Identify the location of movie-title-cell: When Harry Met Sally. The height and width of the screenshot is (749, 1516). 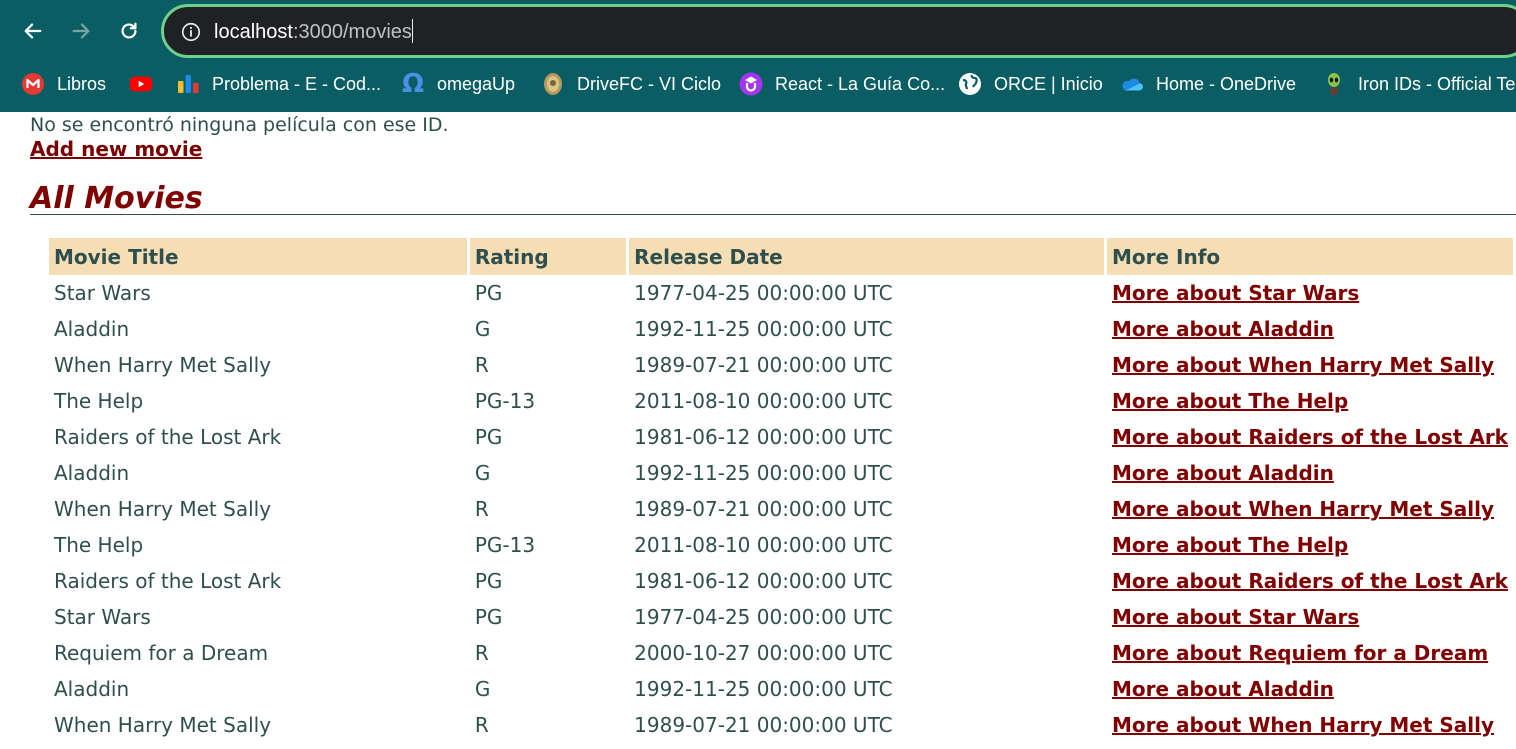
(163, 725).